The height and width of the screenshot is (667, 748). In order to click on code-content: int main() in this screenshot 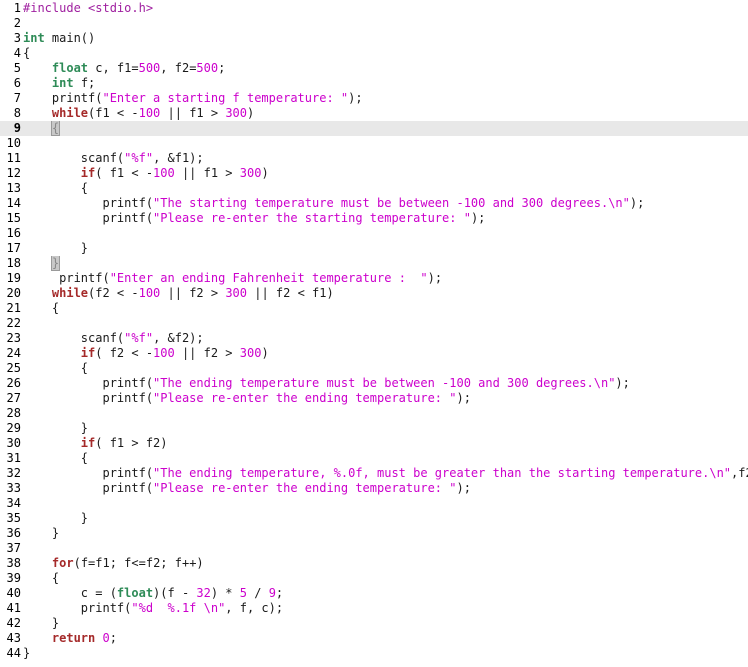, I will do `click(385, 38)`.